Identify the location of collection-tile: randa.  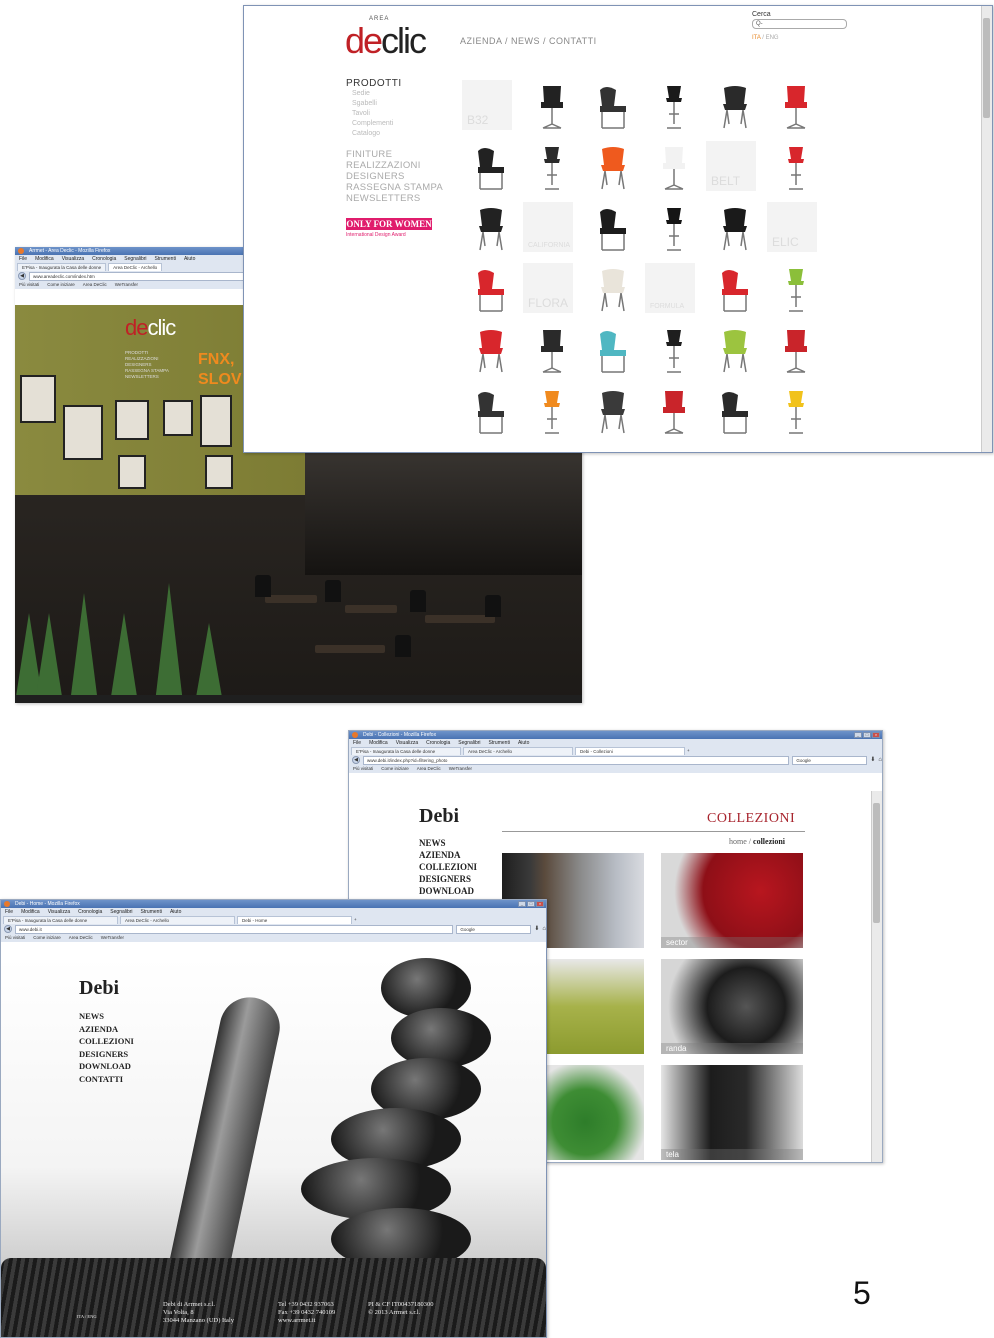
(732, 1006).